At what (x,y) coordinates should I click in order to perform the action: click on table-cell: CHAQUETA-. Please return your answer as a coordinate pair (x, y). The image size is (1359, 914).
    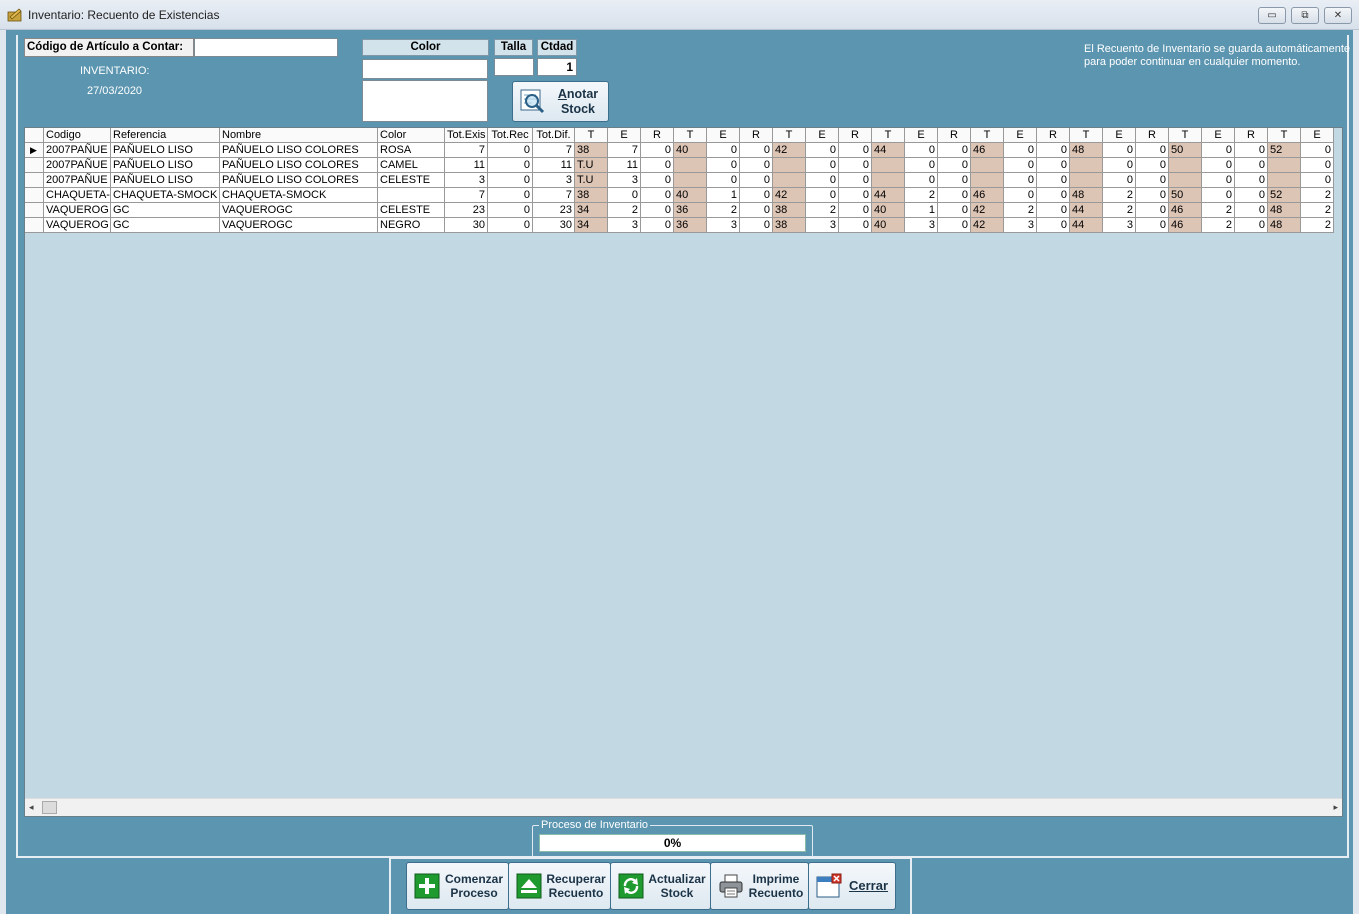
    Looking at the image, I should click on (77, 195).